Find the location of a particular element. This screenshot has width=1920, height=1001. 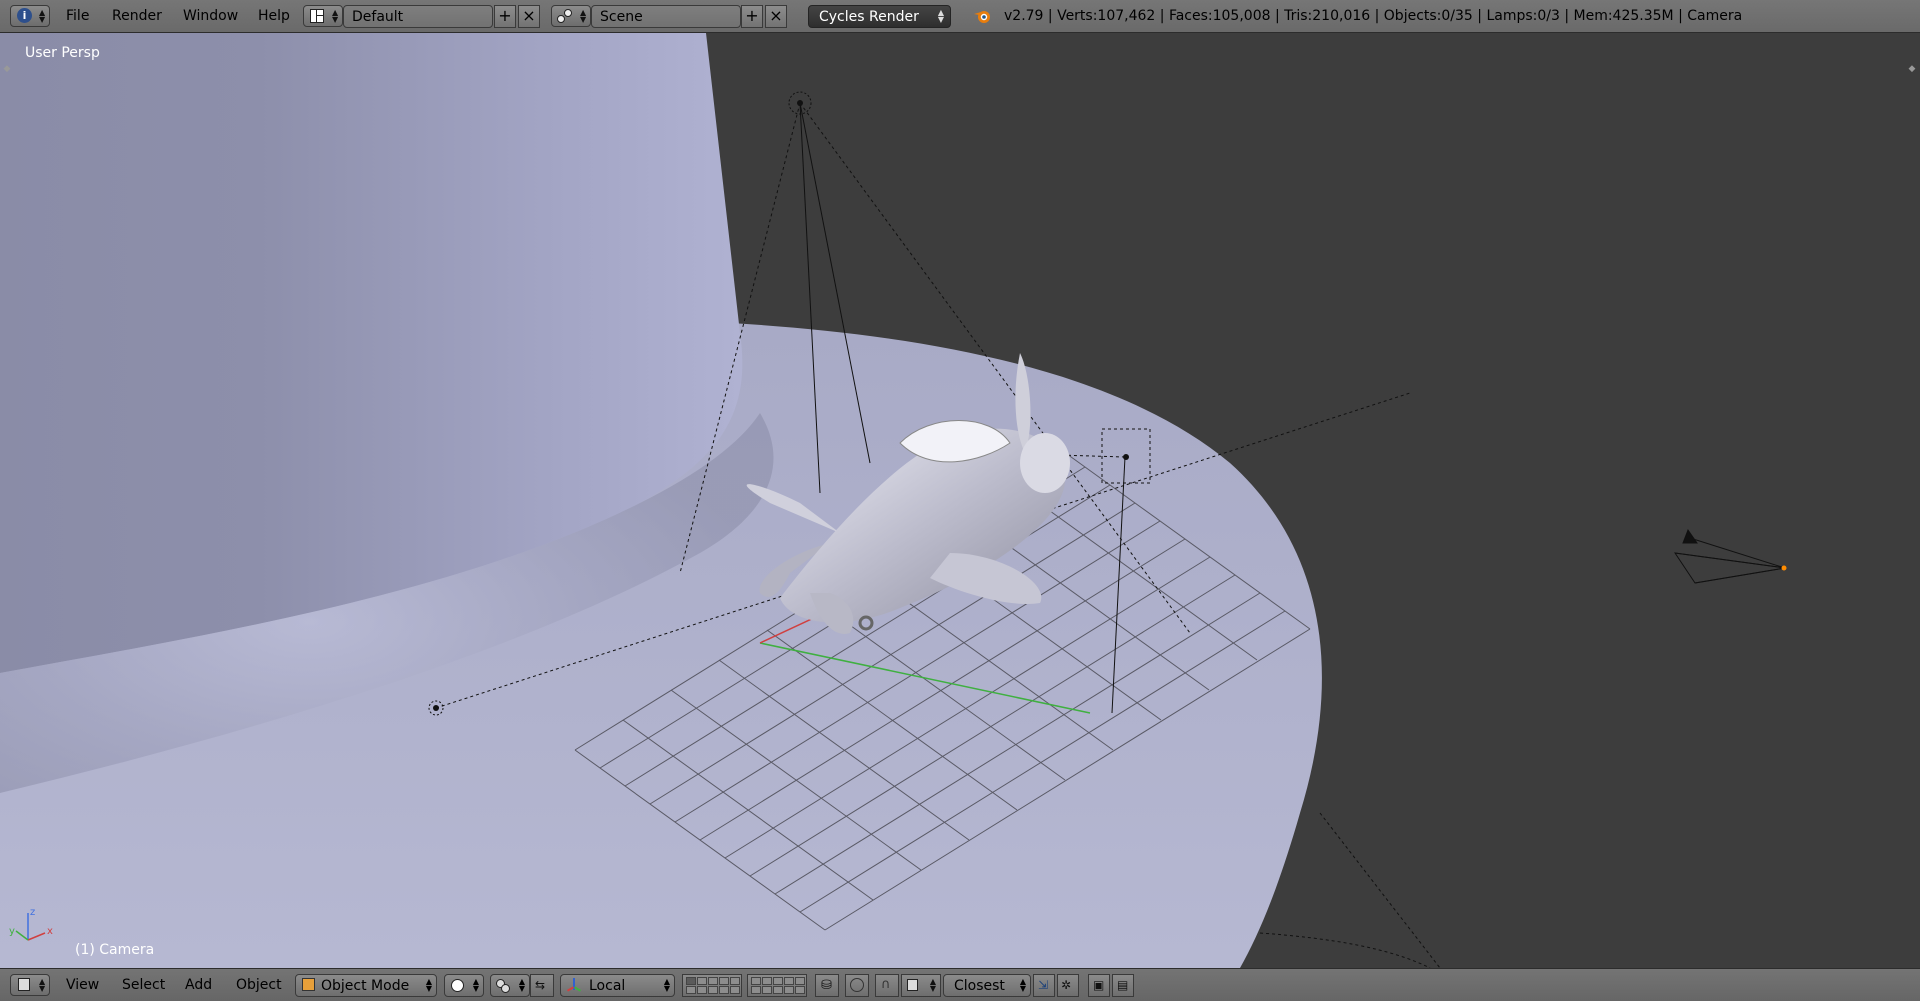

project-icon: ✲ is located at coordinates (1066, 985).